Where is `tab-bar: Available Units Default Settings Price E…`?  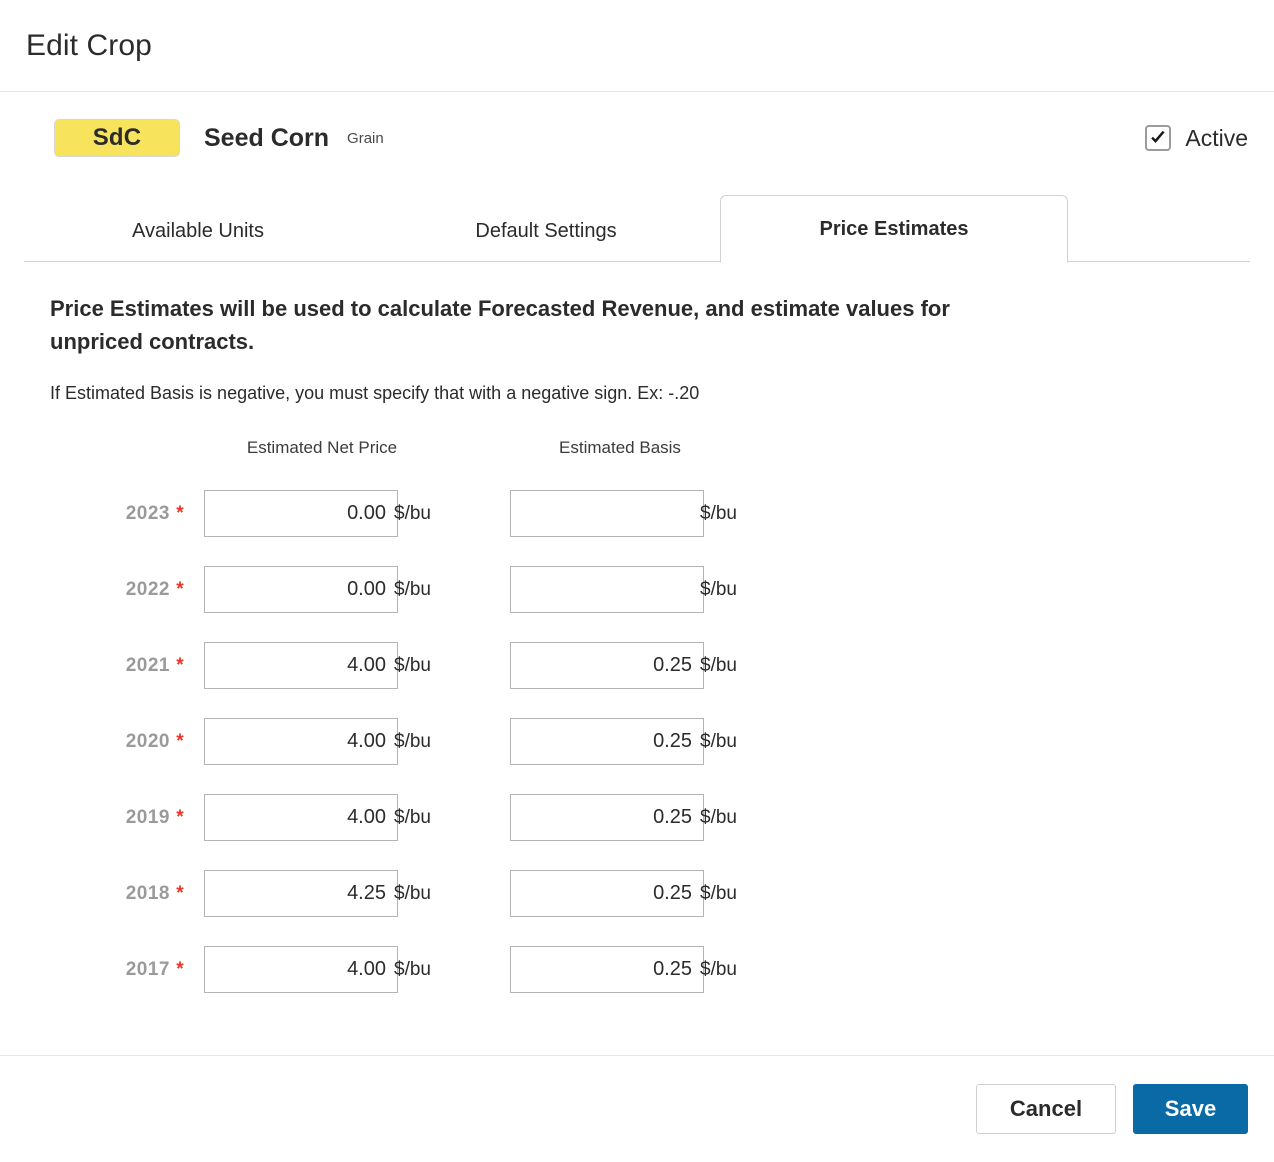 tab-bar: Available Units Default Settings Price E… is located at coordinates (637, 227).